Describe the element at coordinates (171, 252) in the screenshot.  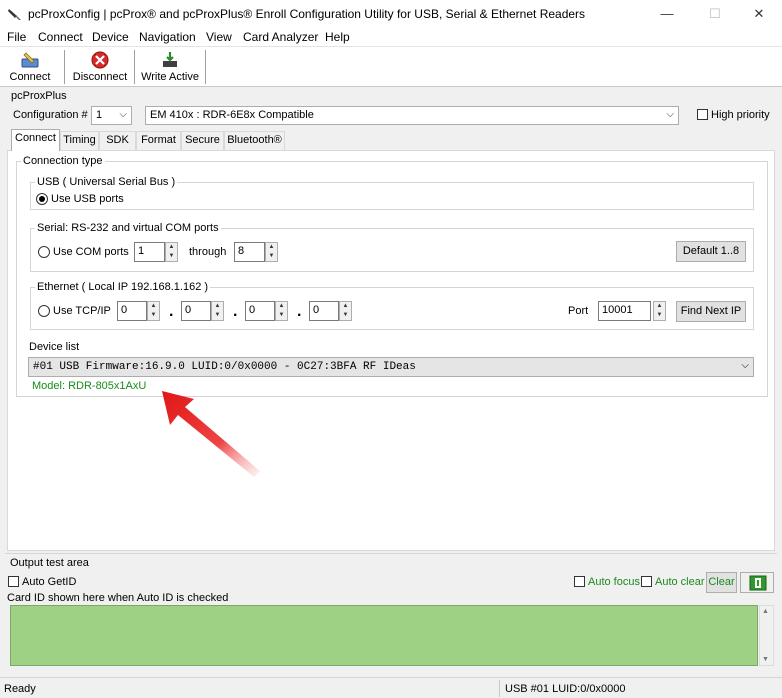
I see `com-from-spinner: ▲ ▼` at that location.